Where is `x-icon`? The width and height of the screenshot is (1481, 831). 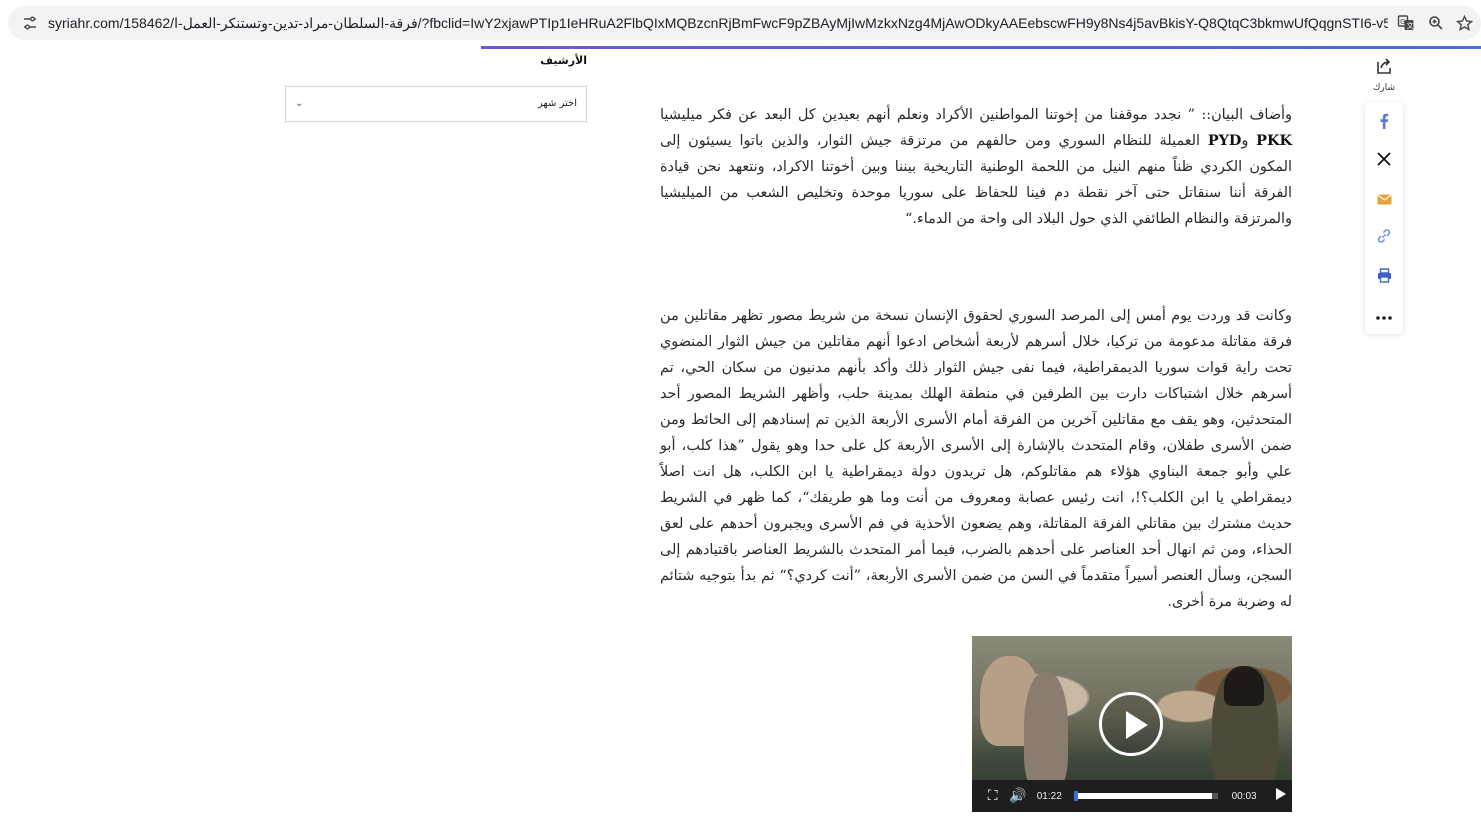
x-icon is located at coordinates (1384, 161).